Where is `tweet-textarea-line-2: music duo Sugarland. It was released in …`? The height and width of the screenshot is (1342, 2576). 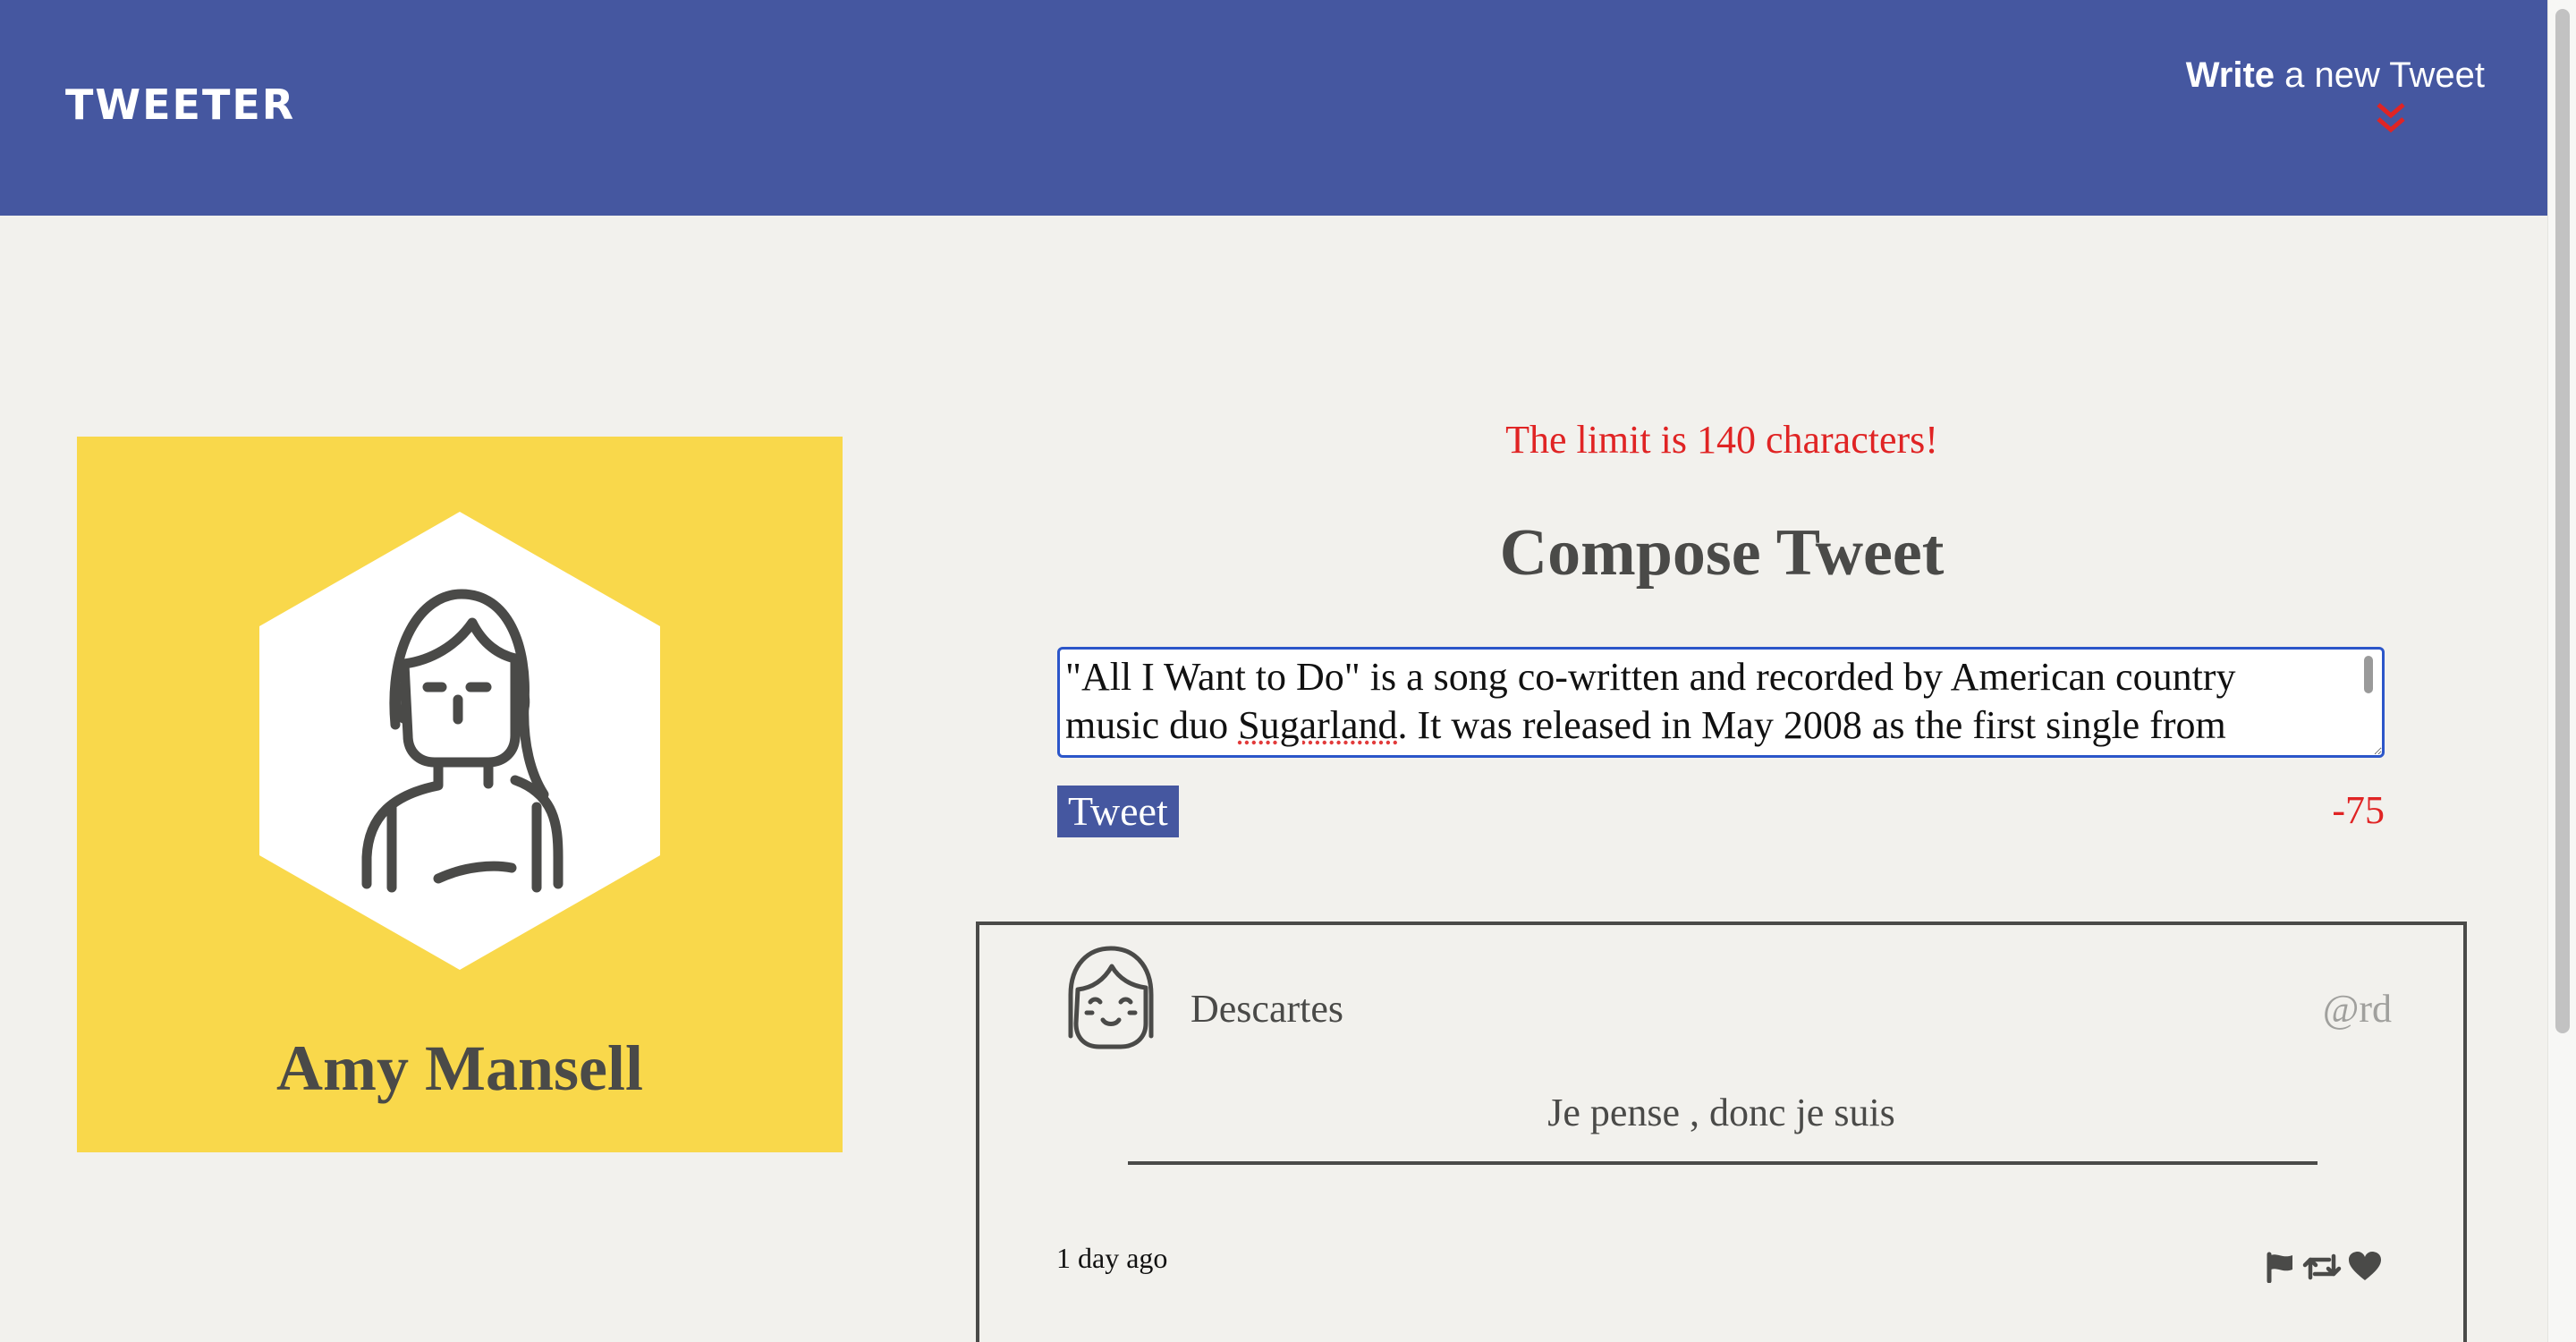
tweet-textarea-line-2: music duo Sugarland. It was released in … is located at coordinates (1704, 726).